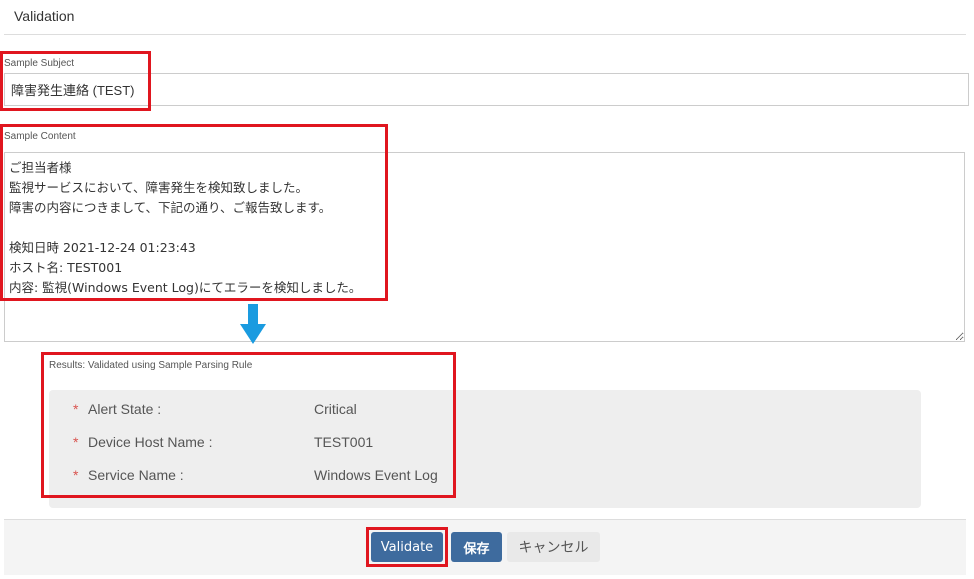  I want to click on sample-subject-label: Sample Subject, so click(39, 63).